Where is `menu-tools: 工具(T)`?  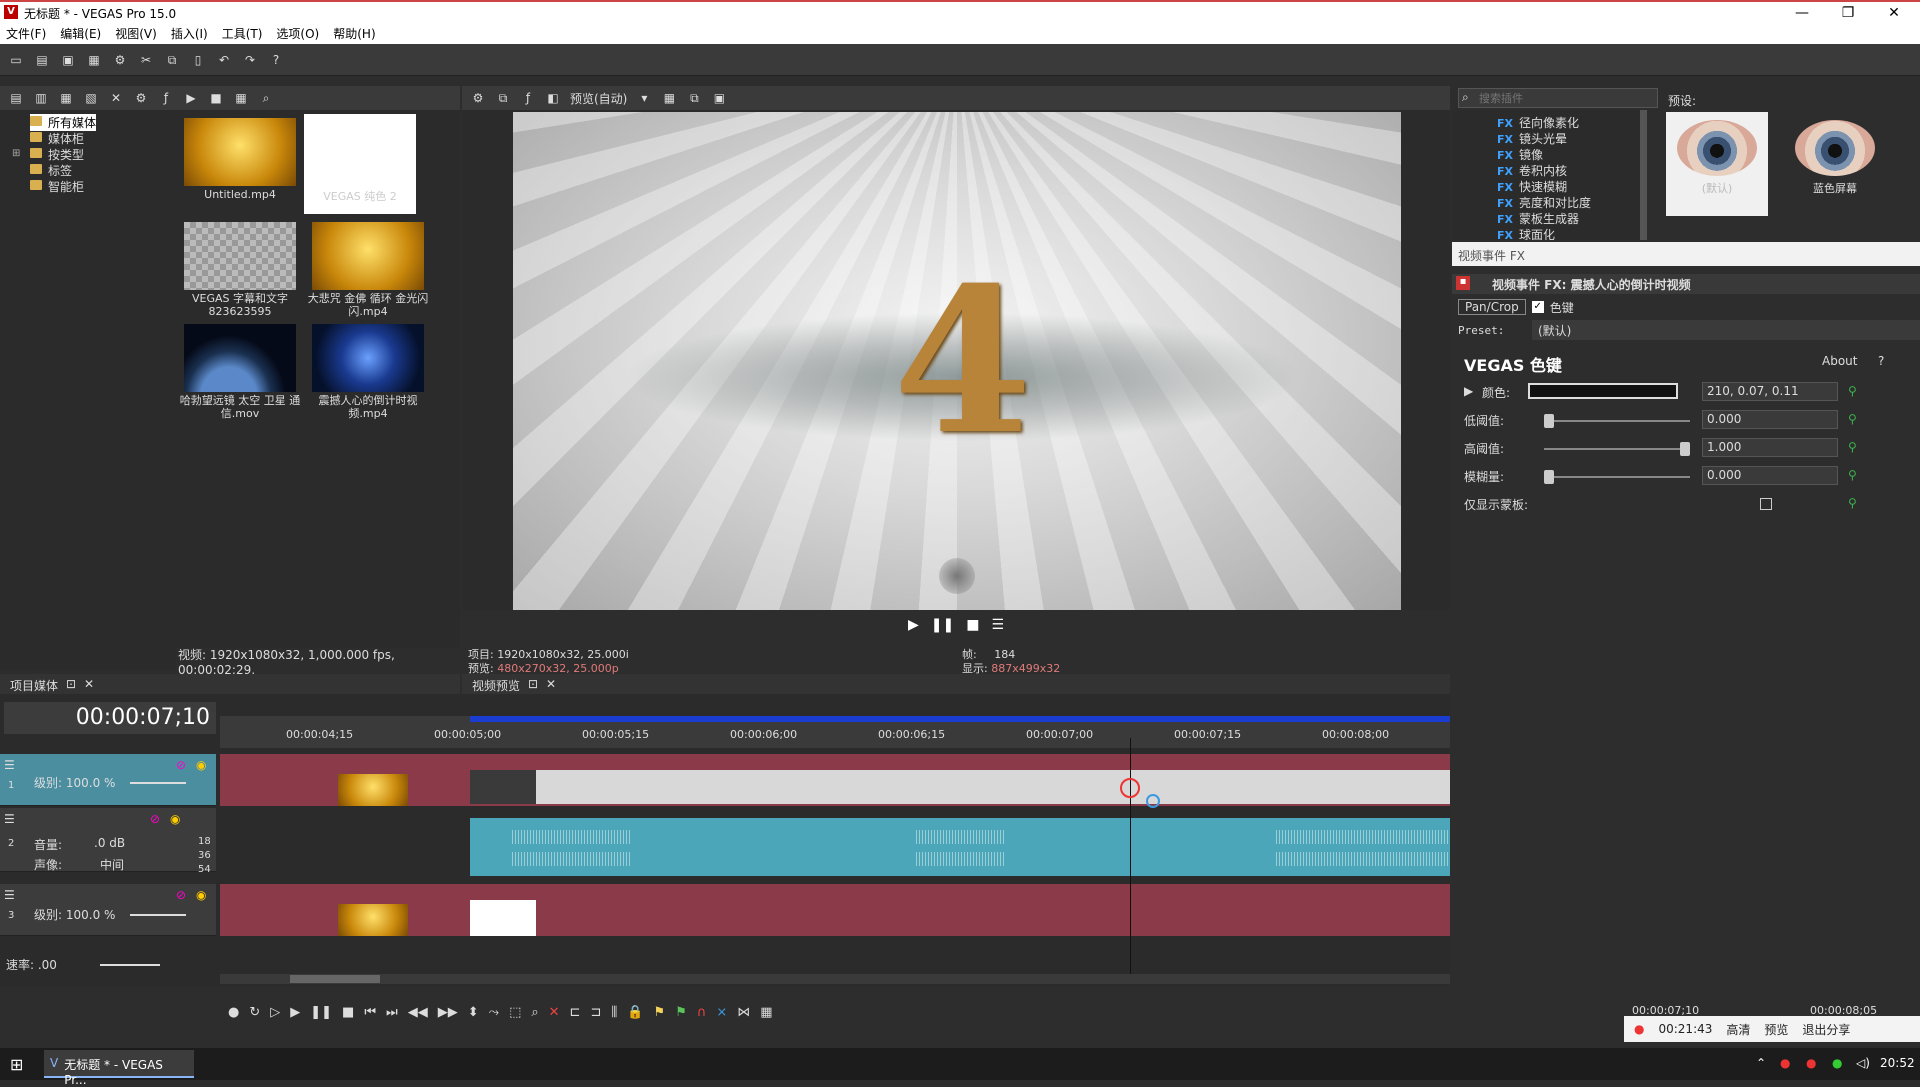
menu-tools: 工具(T) is located at coordinates (242, 34).